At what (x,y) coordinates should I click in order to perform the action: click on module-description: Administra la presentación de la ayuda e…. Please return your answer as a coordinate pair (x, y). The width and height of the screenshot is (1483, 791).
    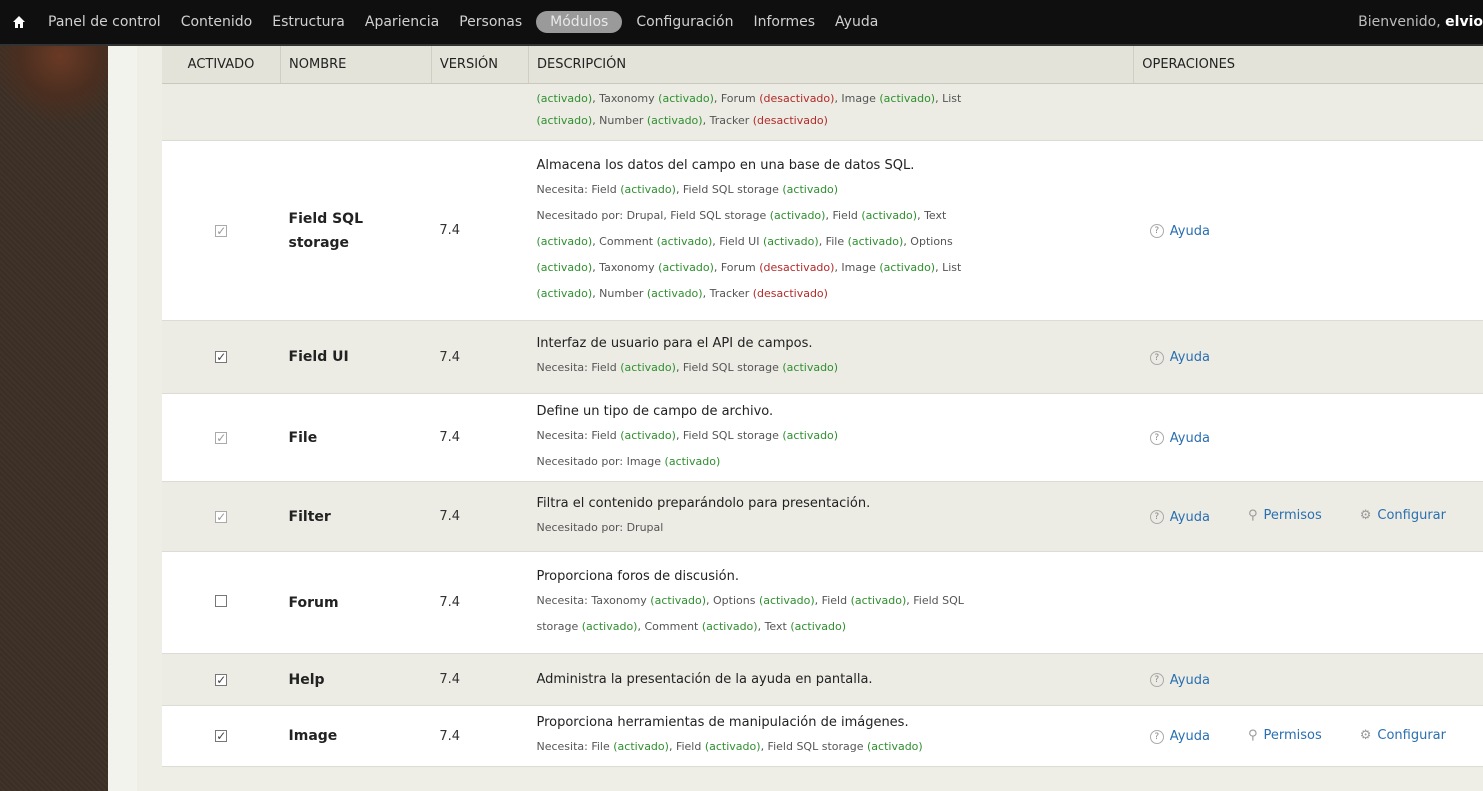
    Looking at the image, I should click on (831, 679).